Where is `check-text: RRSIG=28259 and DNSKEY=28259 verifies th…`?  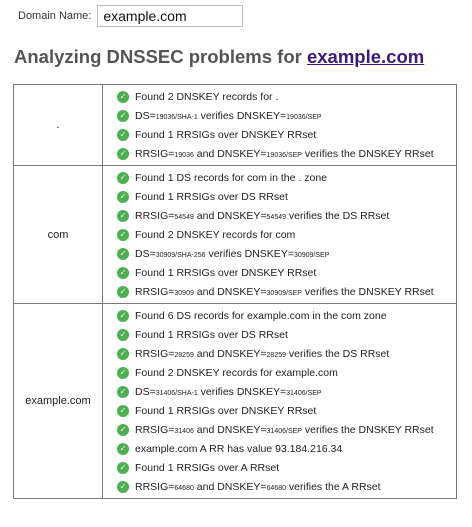 check-text: RRSIG=28259 and DNSKEY=28259 verifies th… is located at coordinates (262, 354).